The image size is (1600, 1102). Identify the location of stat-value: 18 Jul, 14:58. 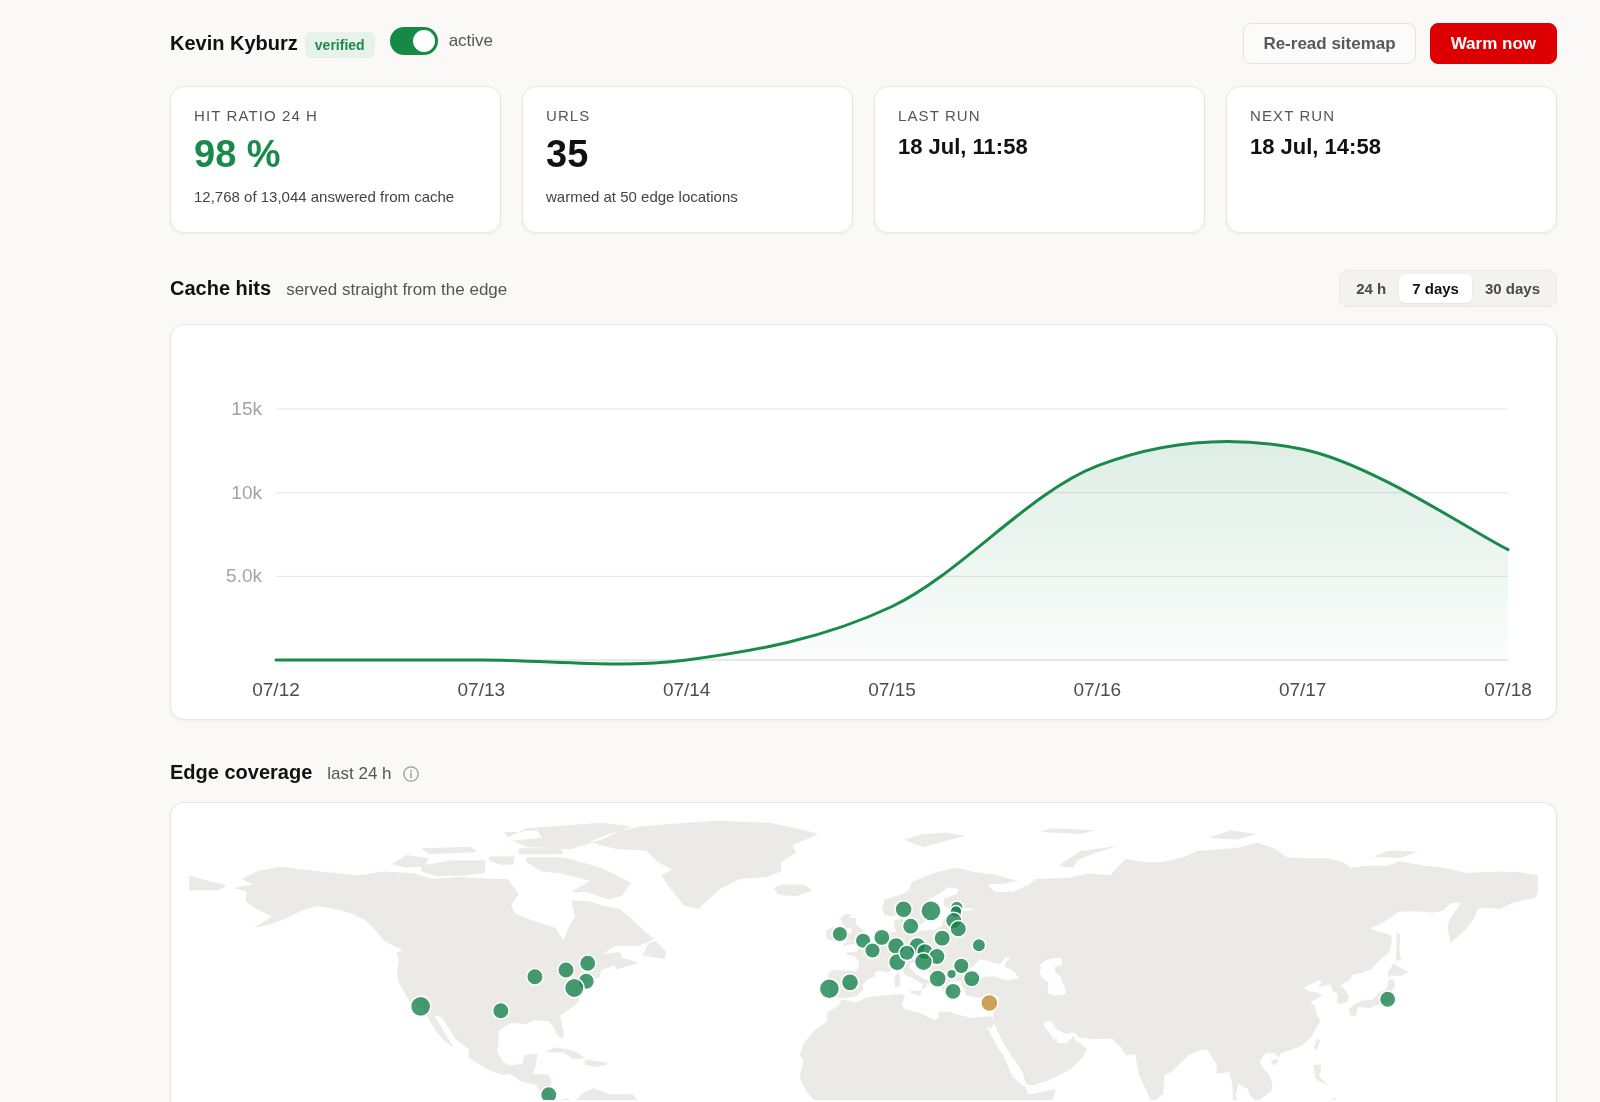
(1315, 147).